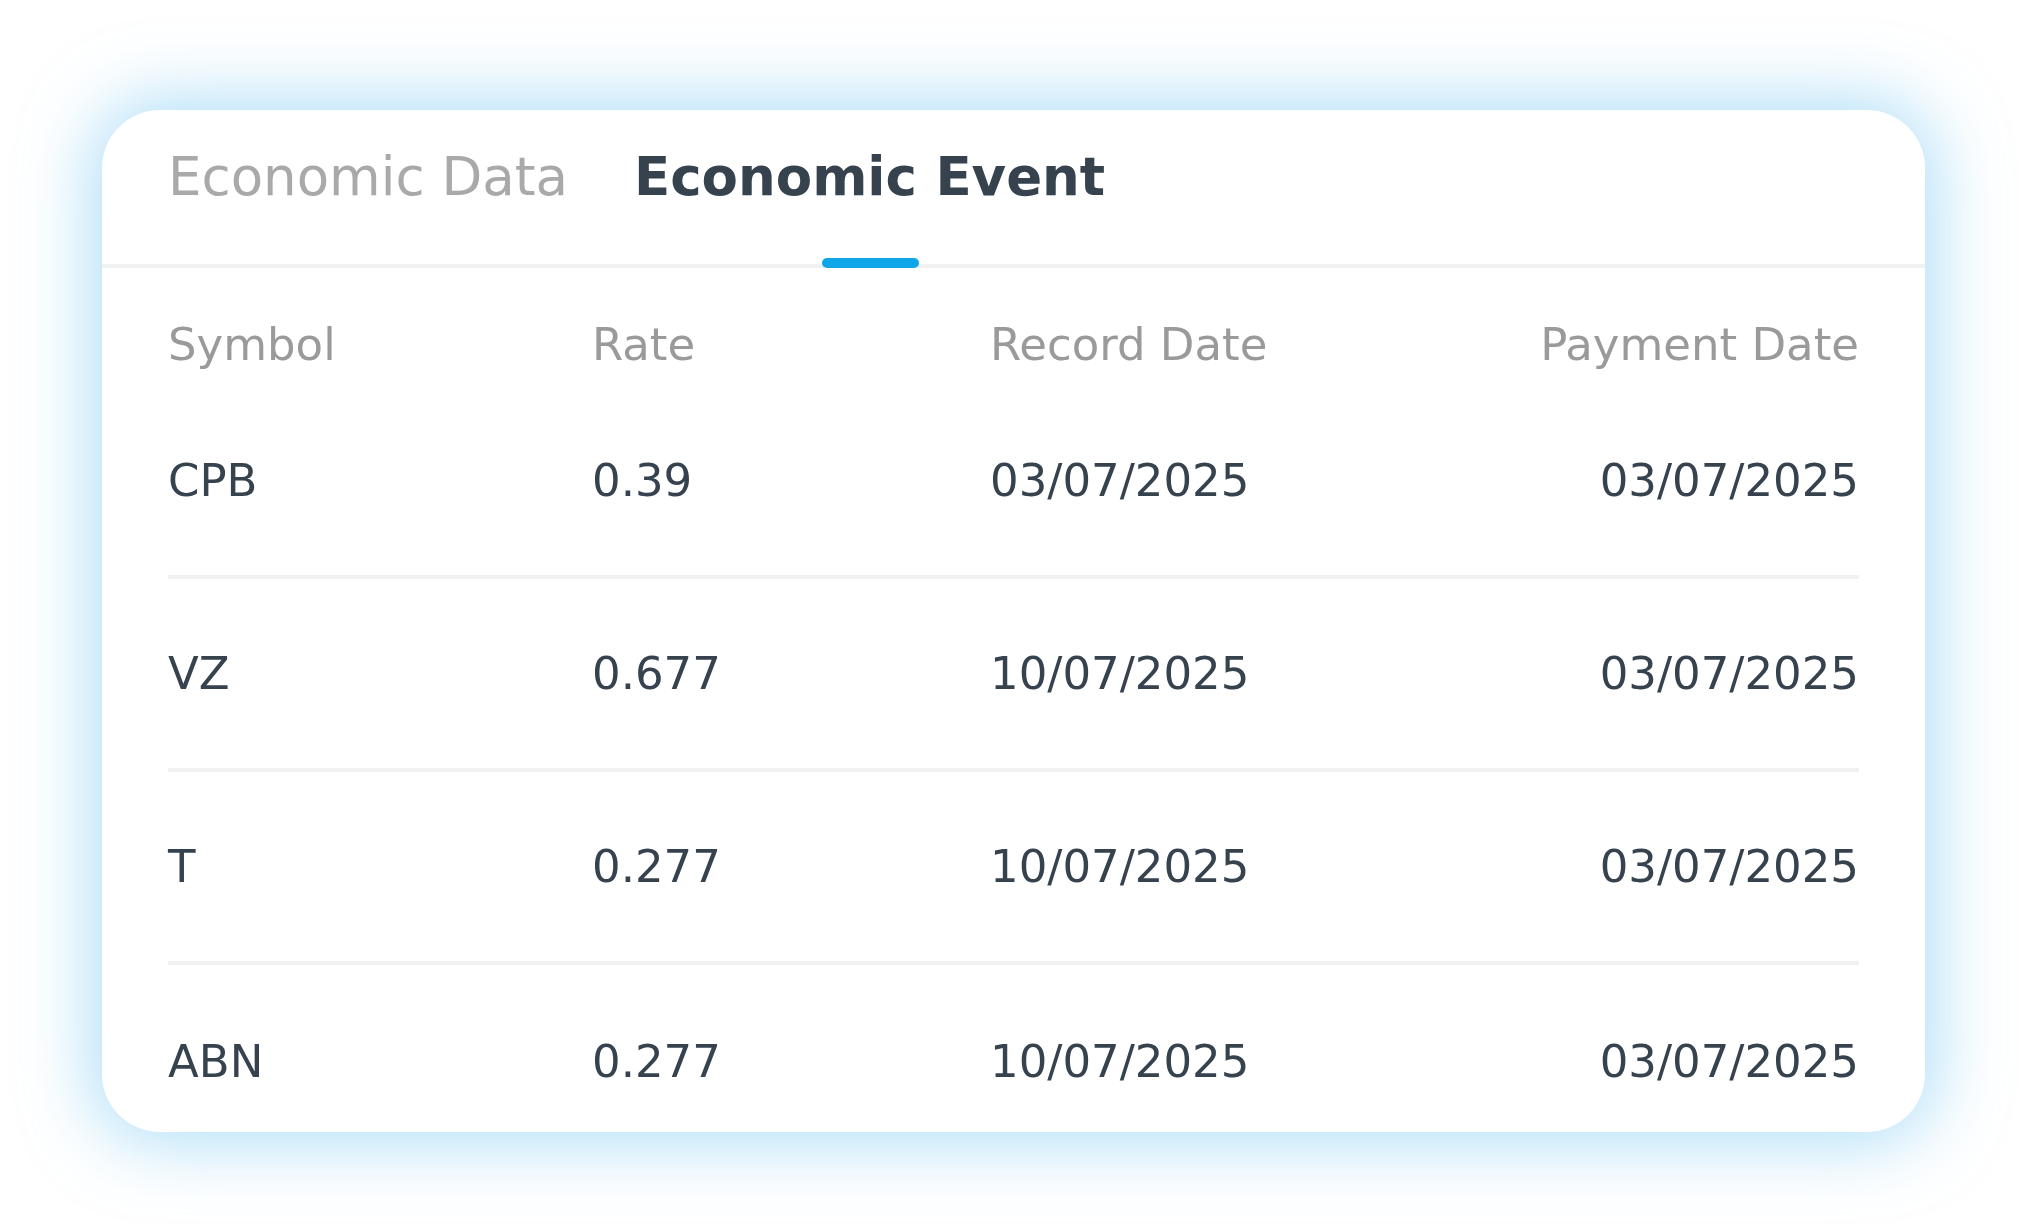  What do you see at coordinates (643, 480) in the screenshot?
I see `rate-cell-text: 0.39` at bounding box center [643, 480].